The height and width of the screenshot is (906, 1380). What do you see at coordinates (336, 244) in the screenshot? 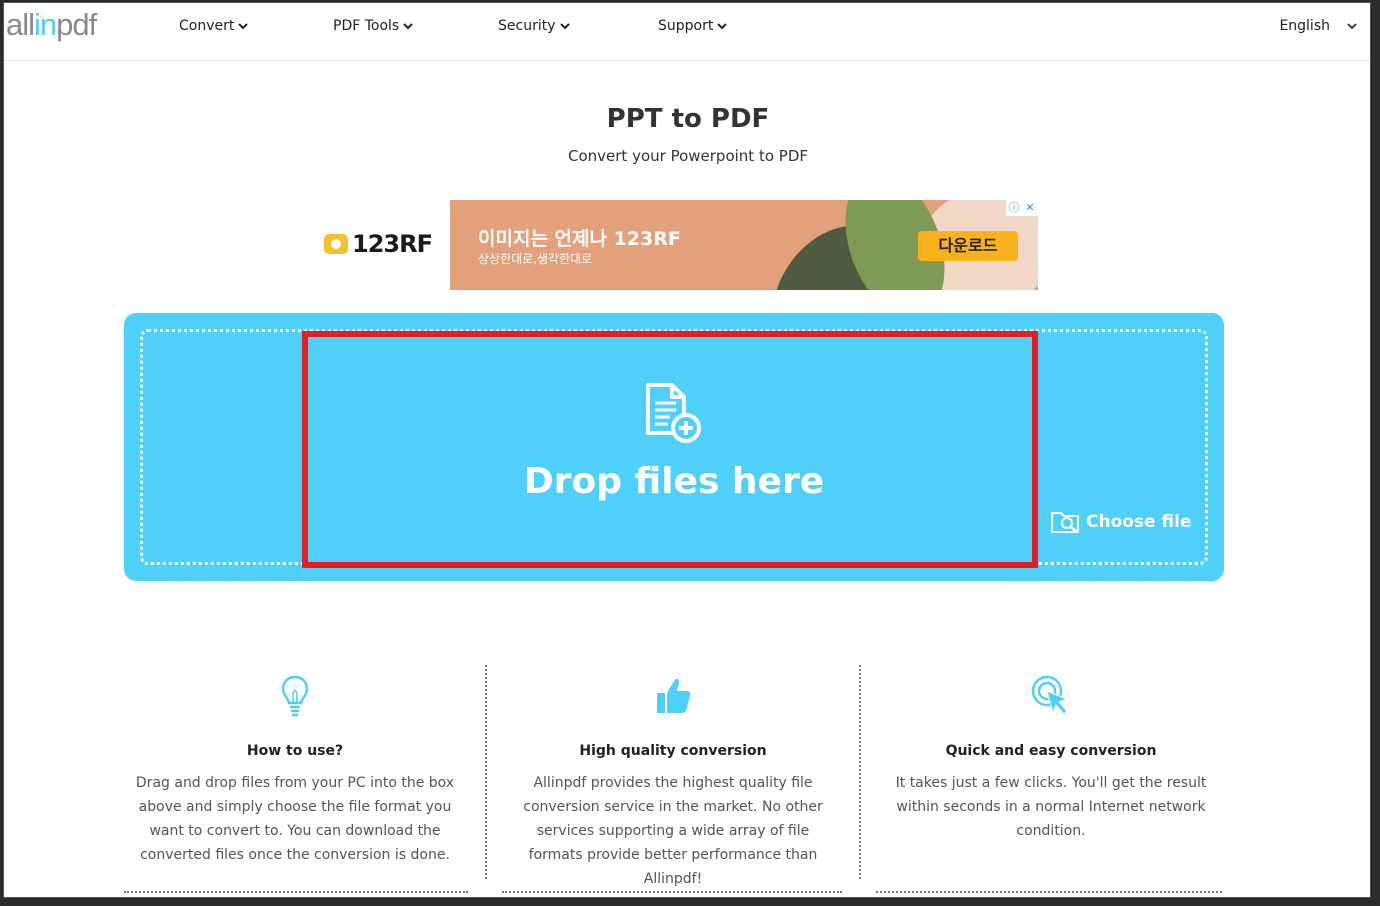
I see `camera-icon` at bounding box center [336, 244].